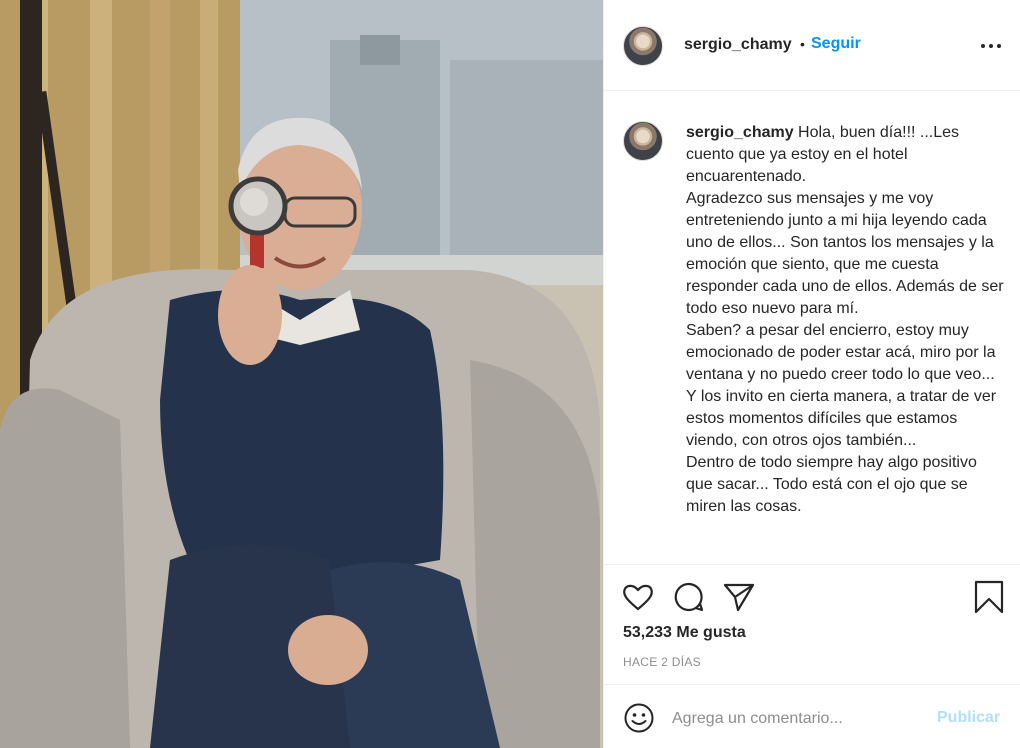 The image size is (1020, 748). I want to click on share-icon, so click(739, 597).